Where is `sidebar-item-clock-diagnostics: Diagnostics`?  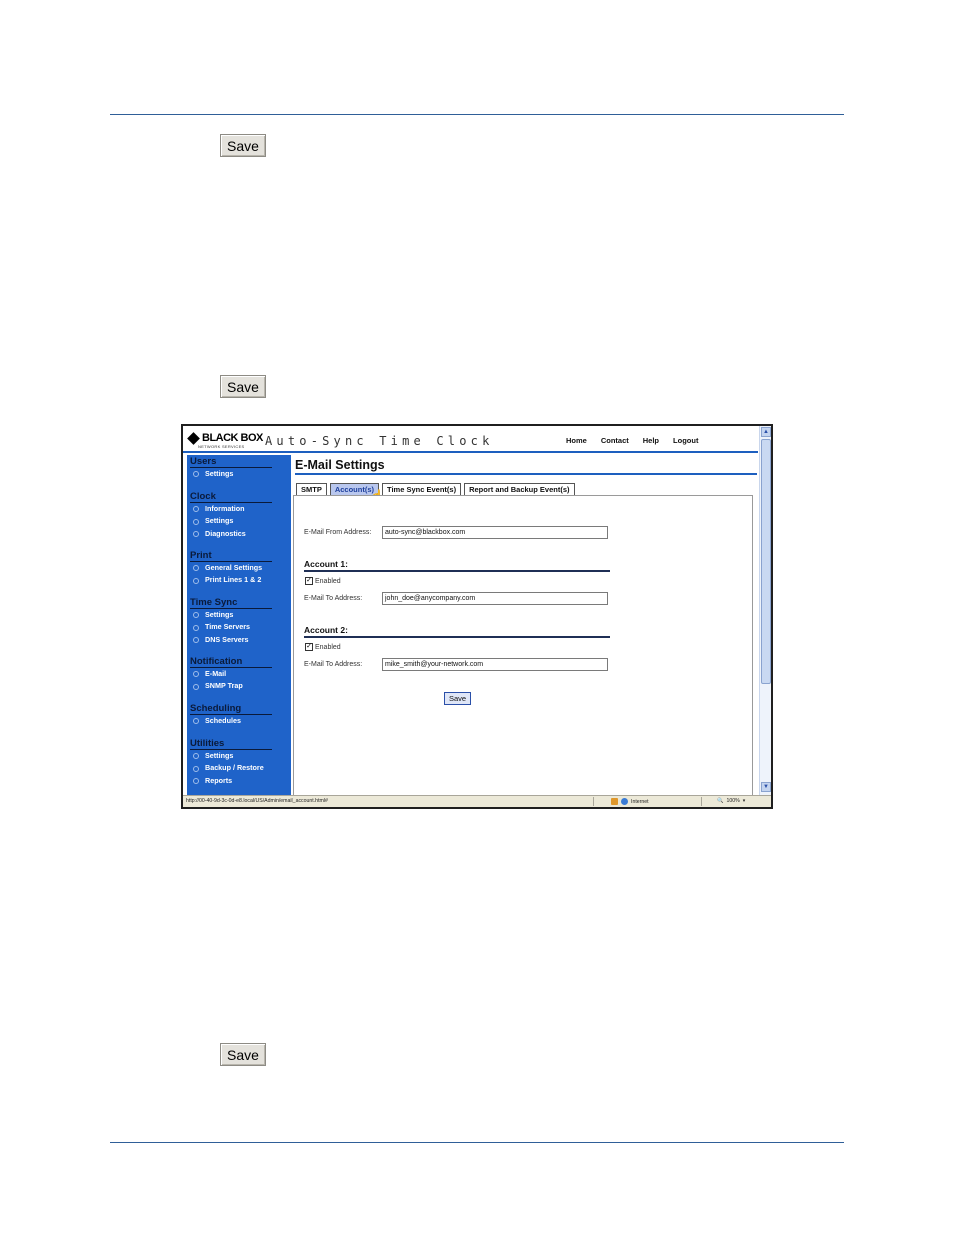
sidebar-item-clock-diagnostics: Diagnostics is located at coordinates (231, 534).